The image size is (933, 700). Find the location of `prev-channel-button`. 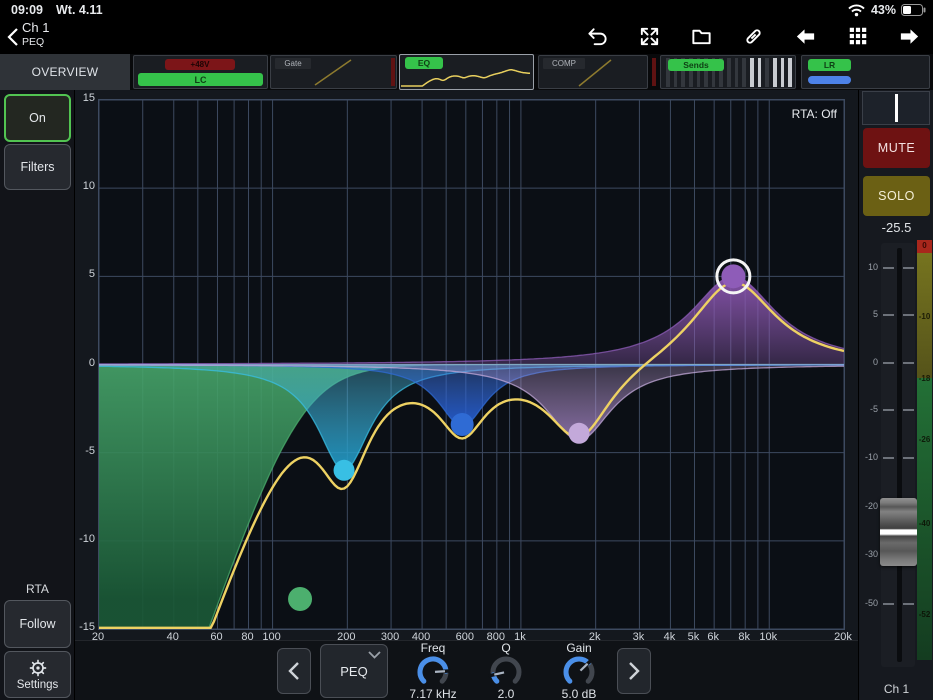

prev-channel-button is located at coordinates (805, 36).